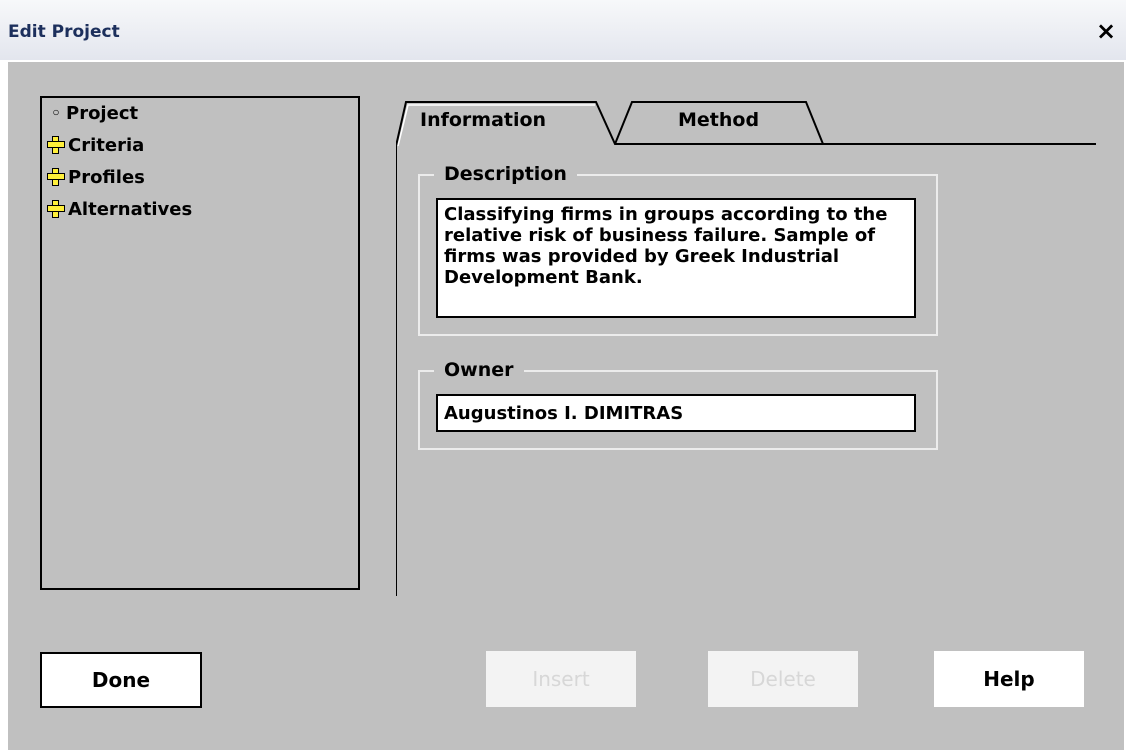 The image size is (1126, 751). I want to click on owner-label: Owner, so click(479, 370).